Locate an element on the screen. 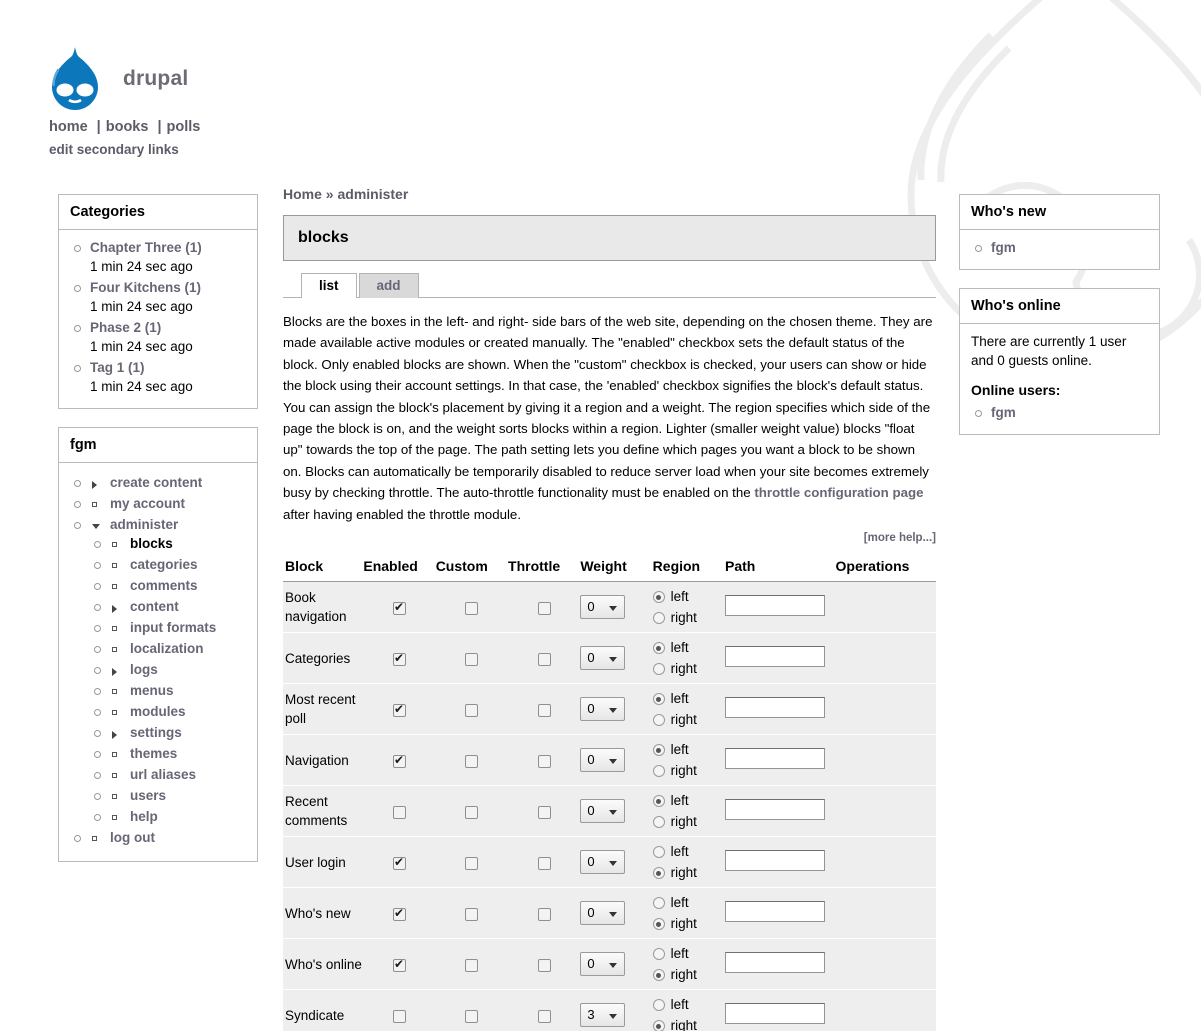 Image resolution: width=1201 pixels, height=1031 pixels. category-link: Chapter Three (1) is located at coordinates (146, 247).